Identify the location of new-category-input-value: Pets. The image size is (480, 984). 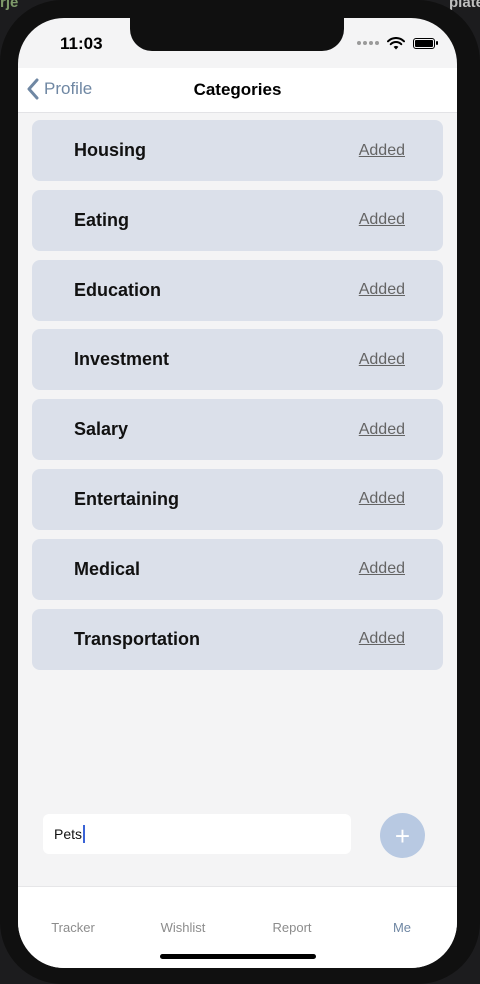
(68, 834).